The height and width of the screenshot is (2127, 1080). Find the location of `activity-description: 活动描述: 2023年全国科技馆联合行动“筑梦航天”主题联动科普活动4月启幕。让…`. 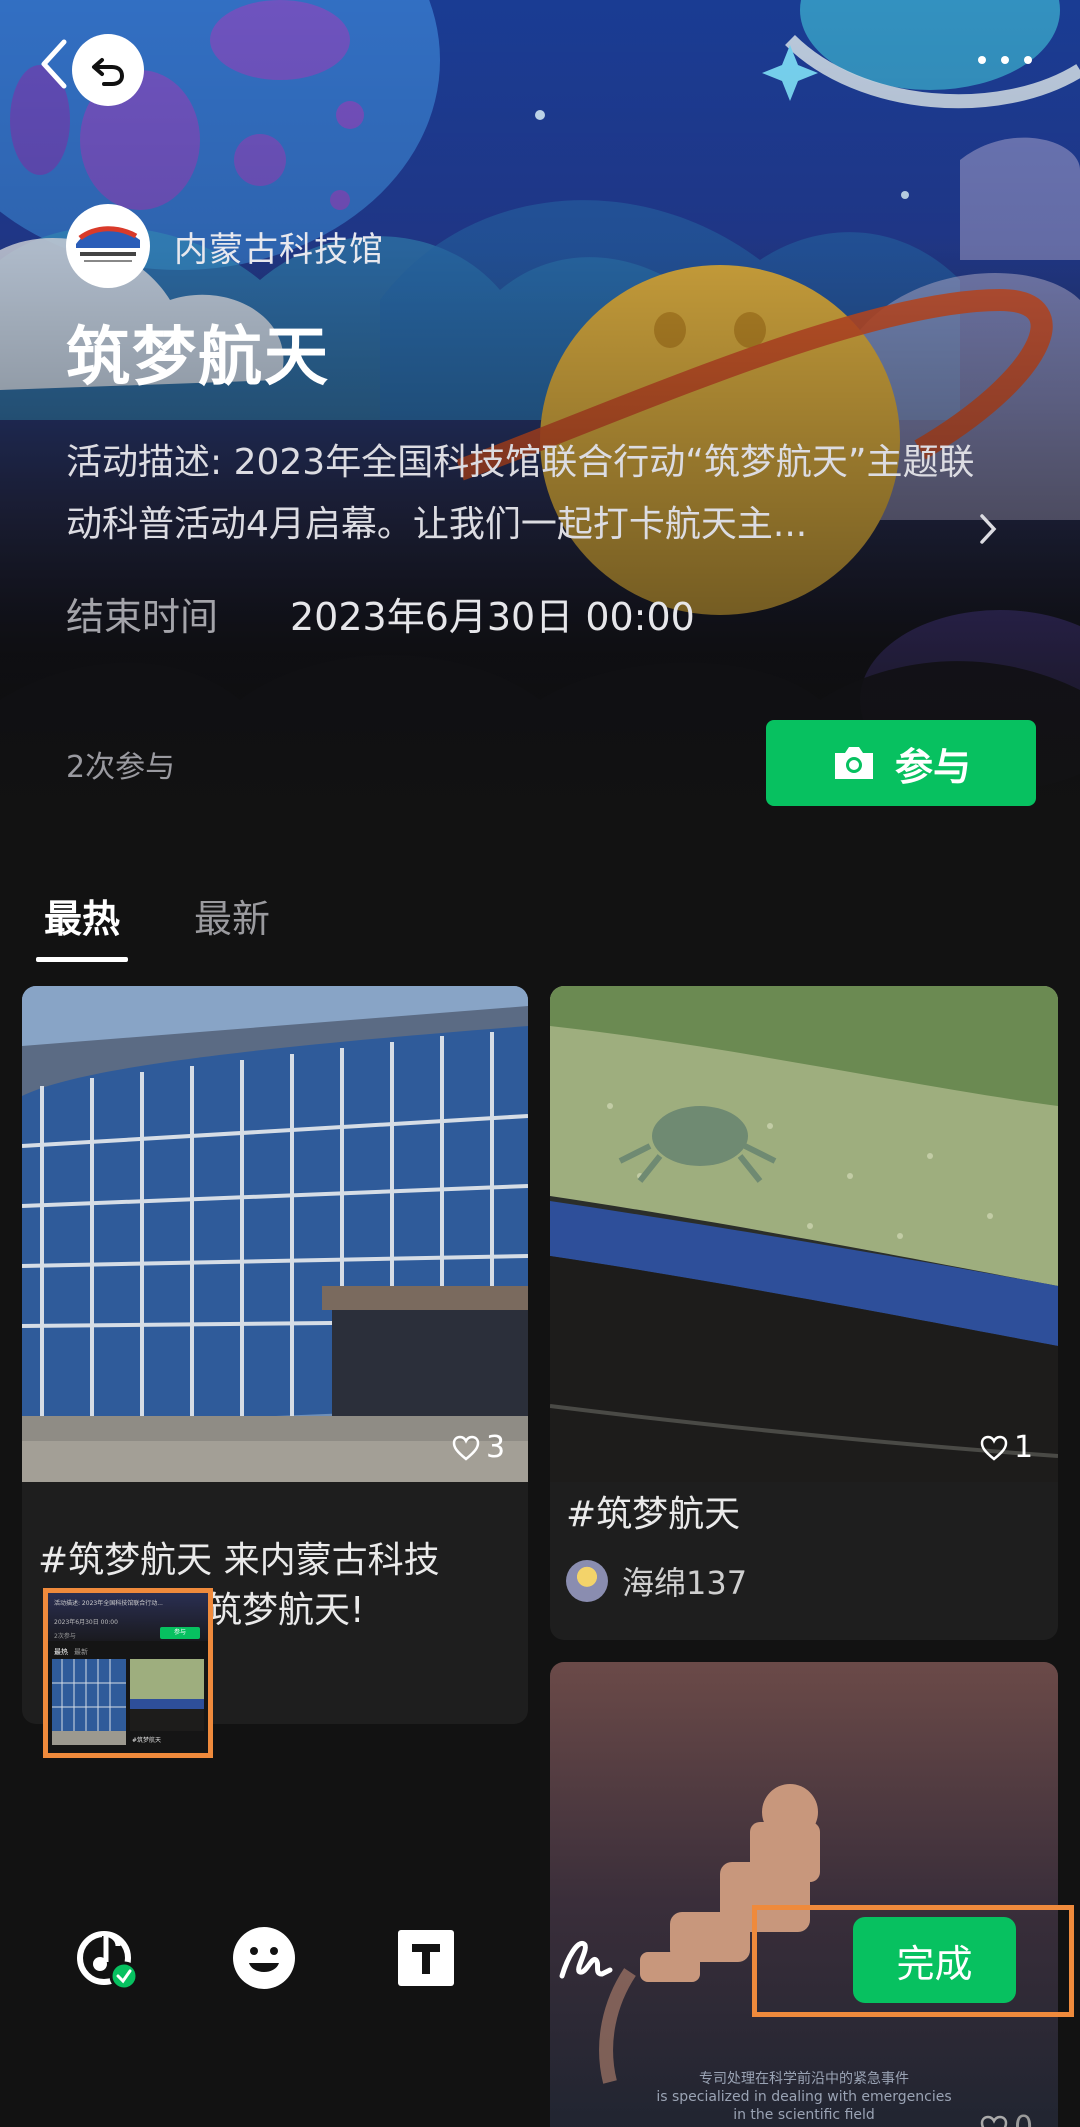

activity-description: 活动描述: 2023年全国科技馆联合行动“筑梦航天”主题联动科普活动4月启幕。让… is located at coordinates (536, 494).